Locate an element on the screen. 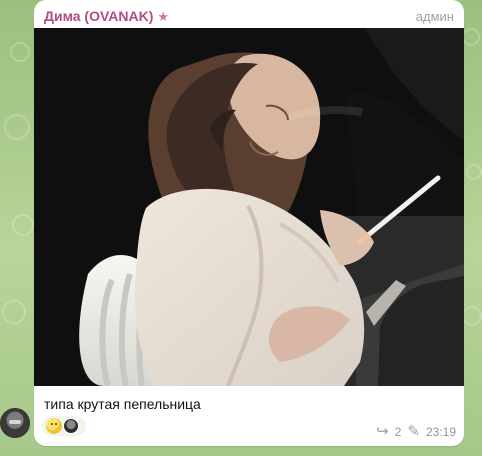 Image resolution: width=482 pixels, height=456 pixels. reaction-user-avatar is located at coordinates (71, 426).